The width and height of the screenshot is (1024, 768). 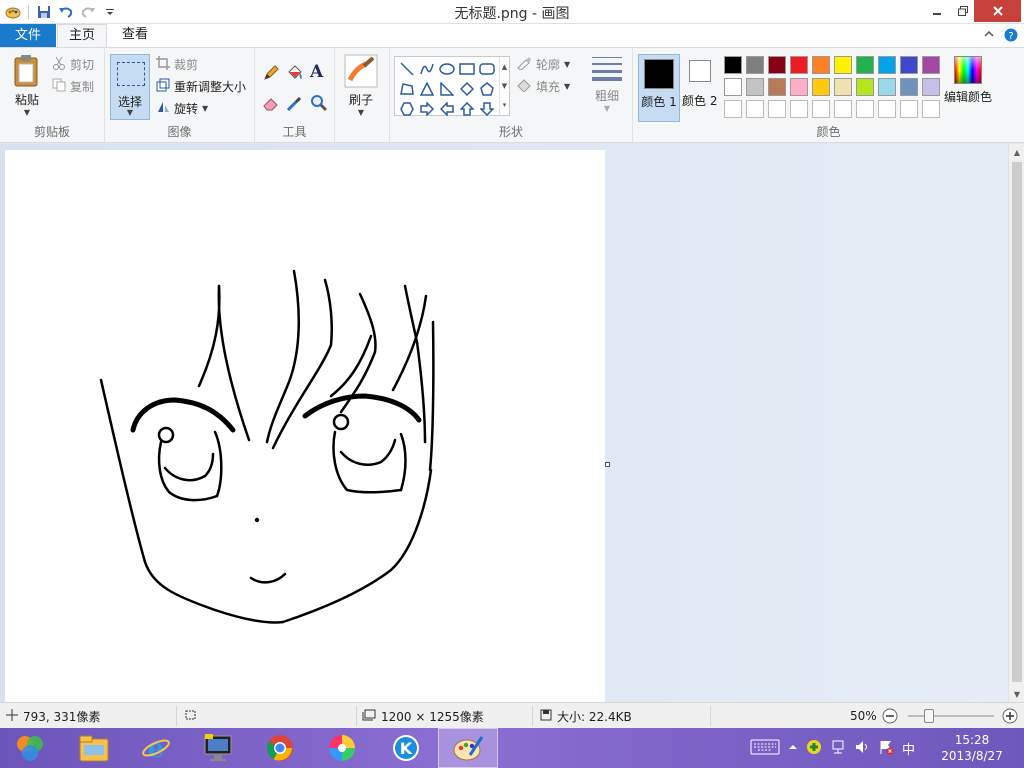 I want to click on clock: 15:28 2013/8/27, so click(x=972, y=748).